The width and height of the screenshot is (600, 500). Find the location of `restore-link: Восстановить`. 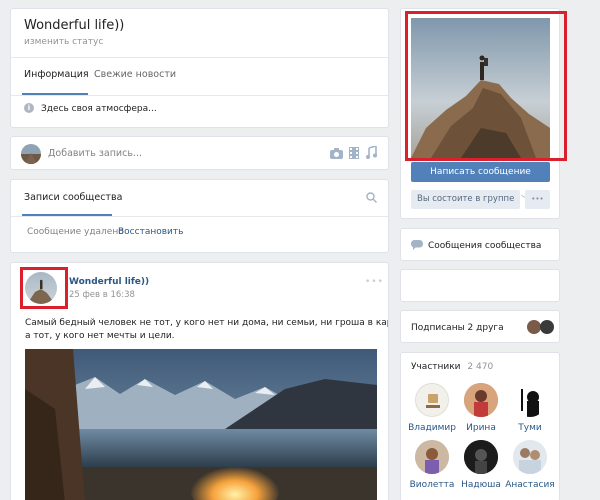

restore-link: Восстановить is located at coordinates (150, 232).